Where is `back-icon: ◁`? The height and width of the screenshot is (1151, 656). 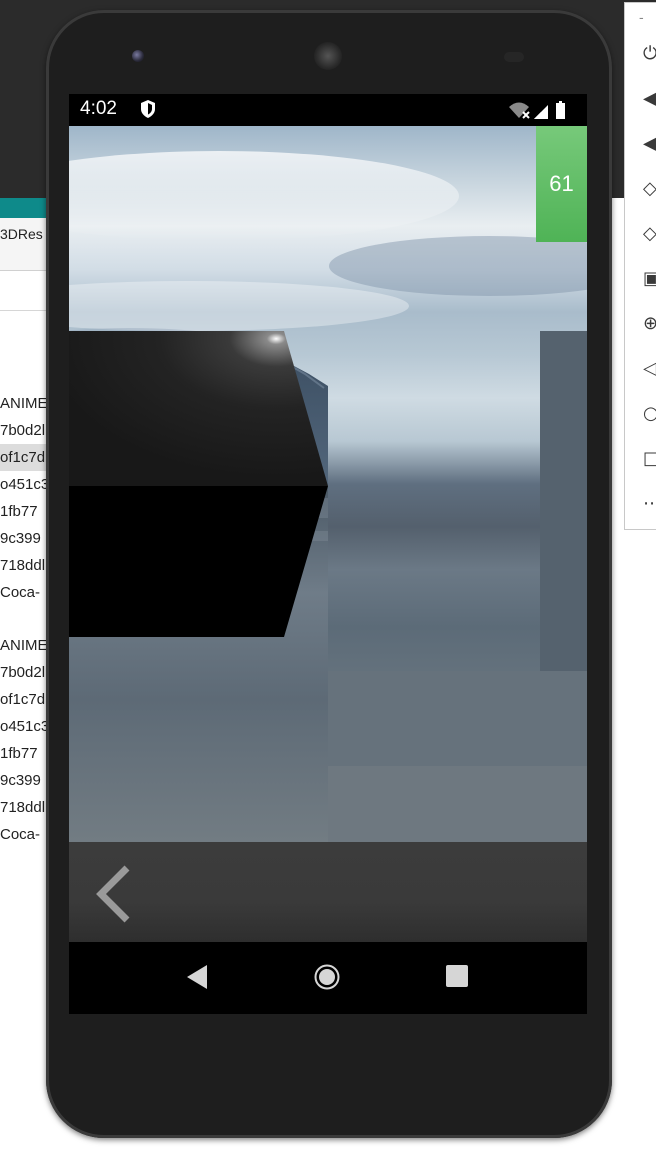 back-icon: ◁ is located at coordinates (649, 369).